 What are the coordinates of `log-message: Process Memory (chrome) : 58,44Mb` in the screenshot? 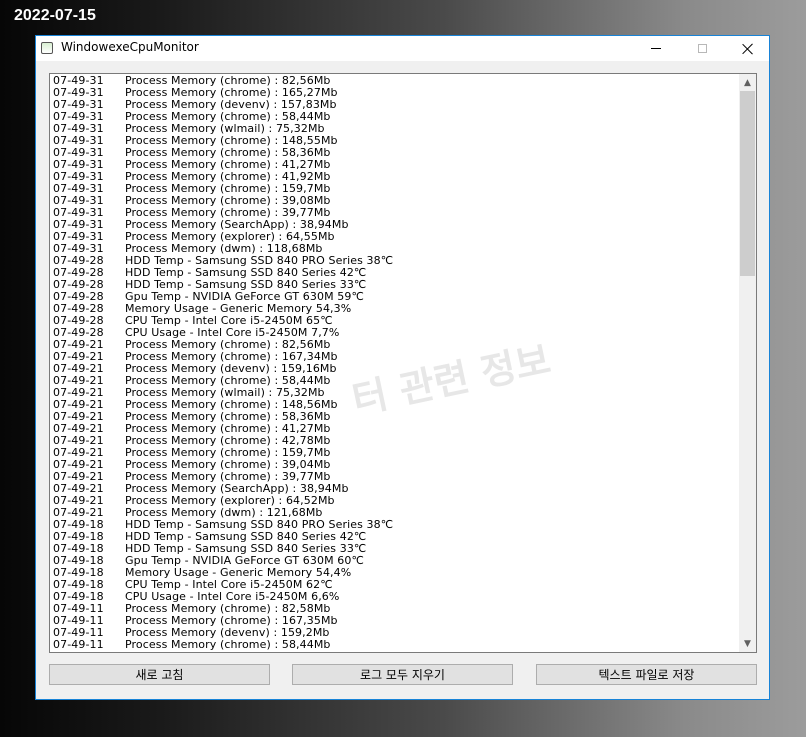 It's located at (228, 644).